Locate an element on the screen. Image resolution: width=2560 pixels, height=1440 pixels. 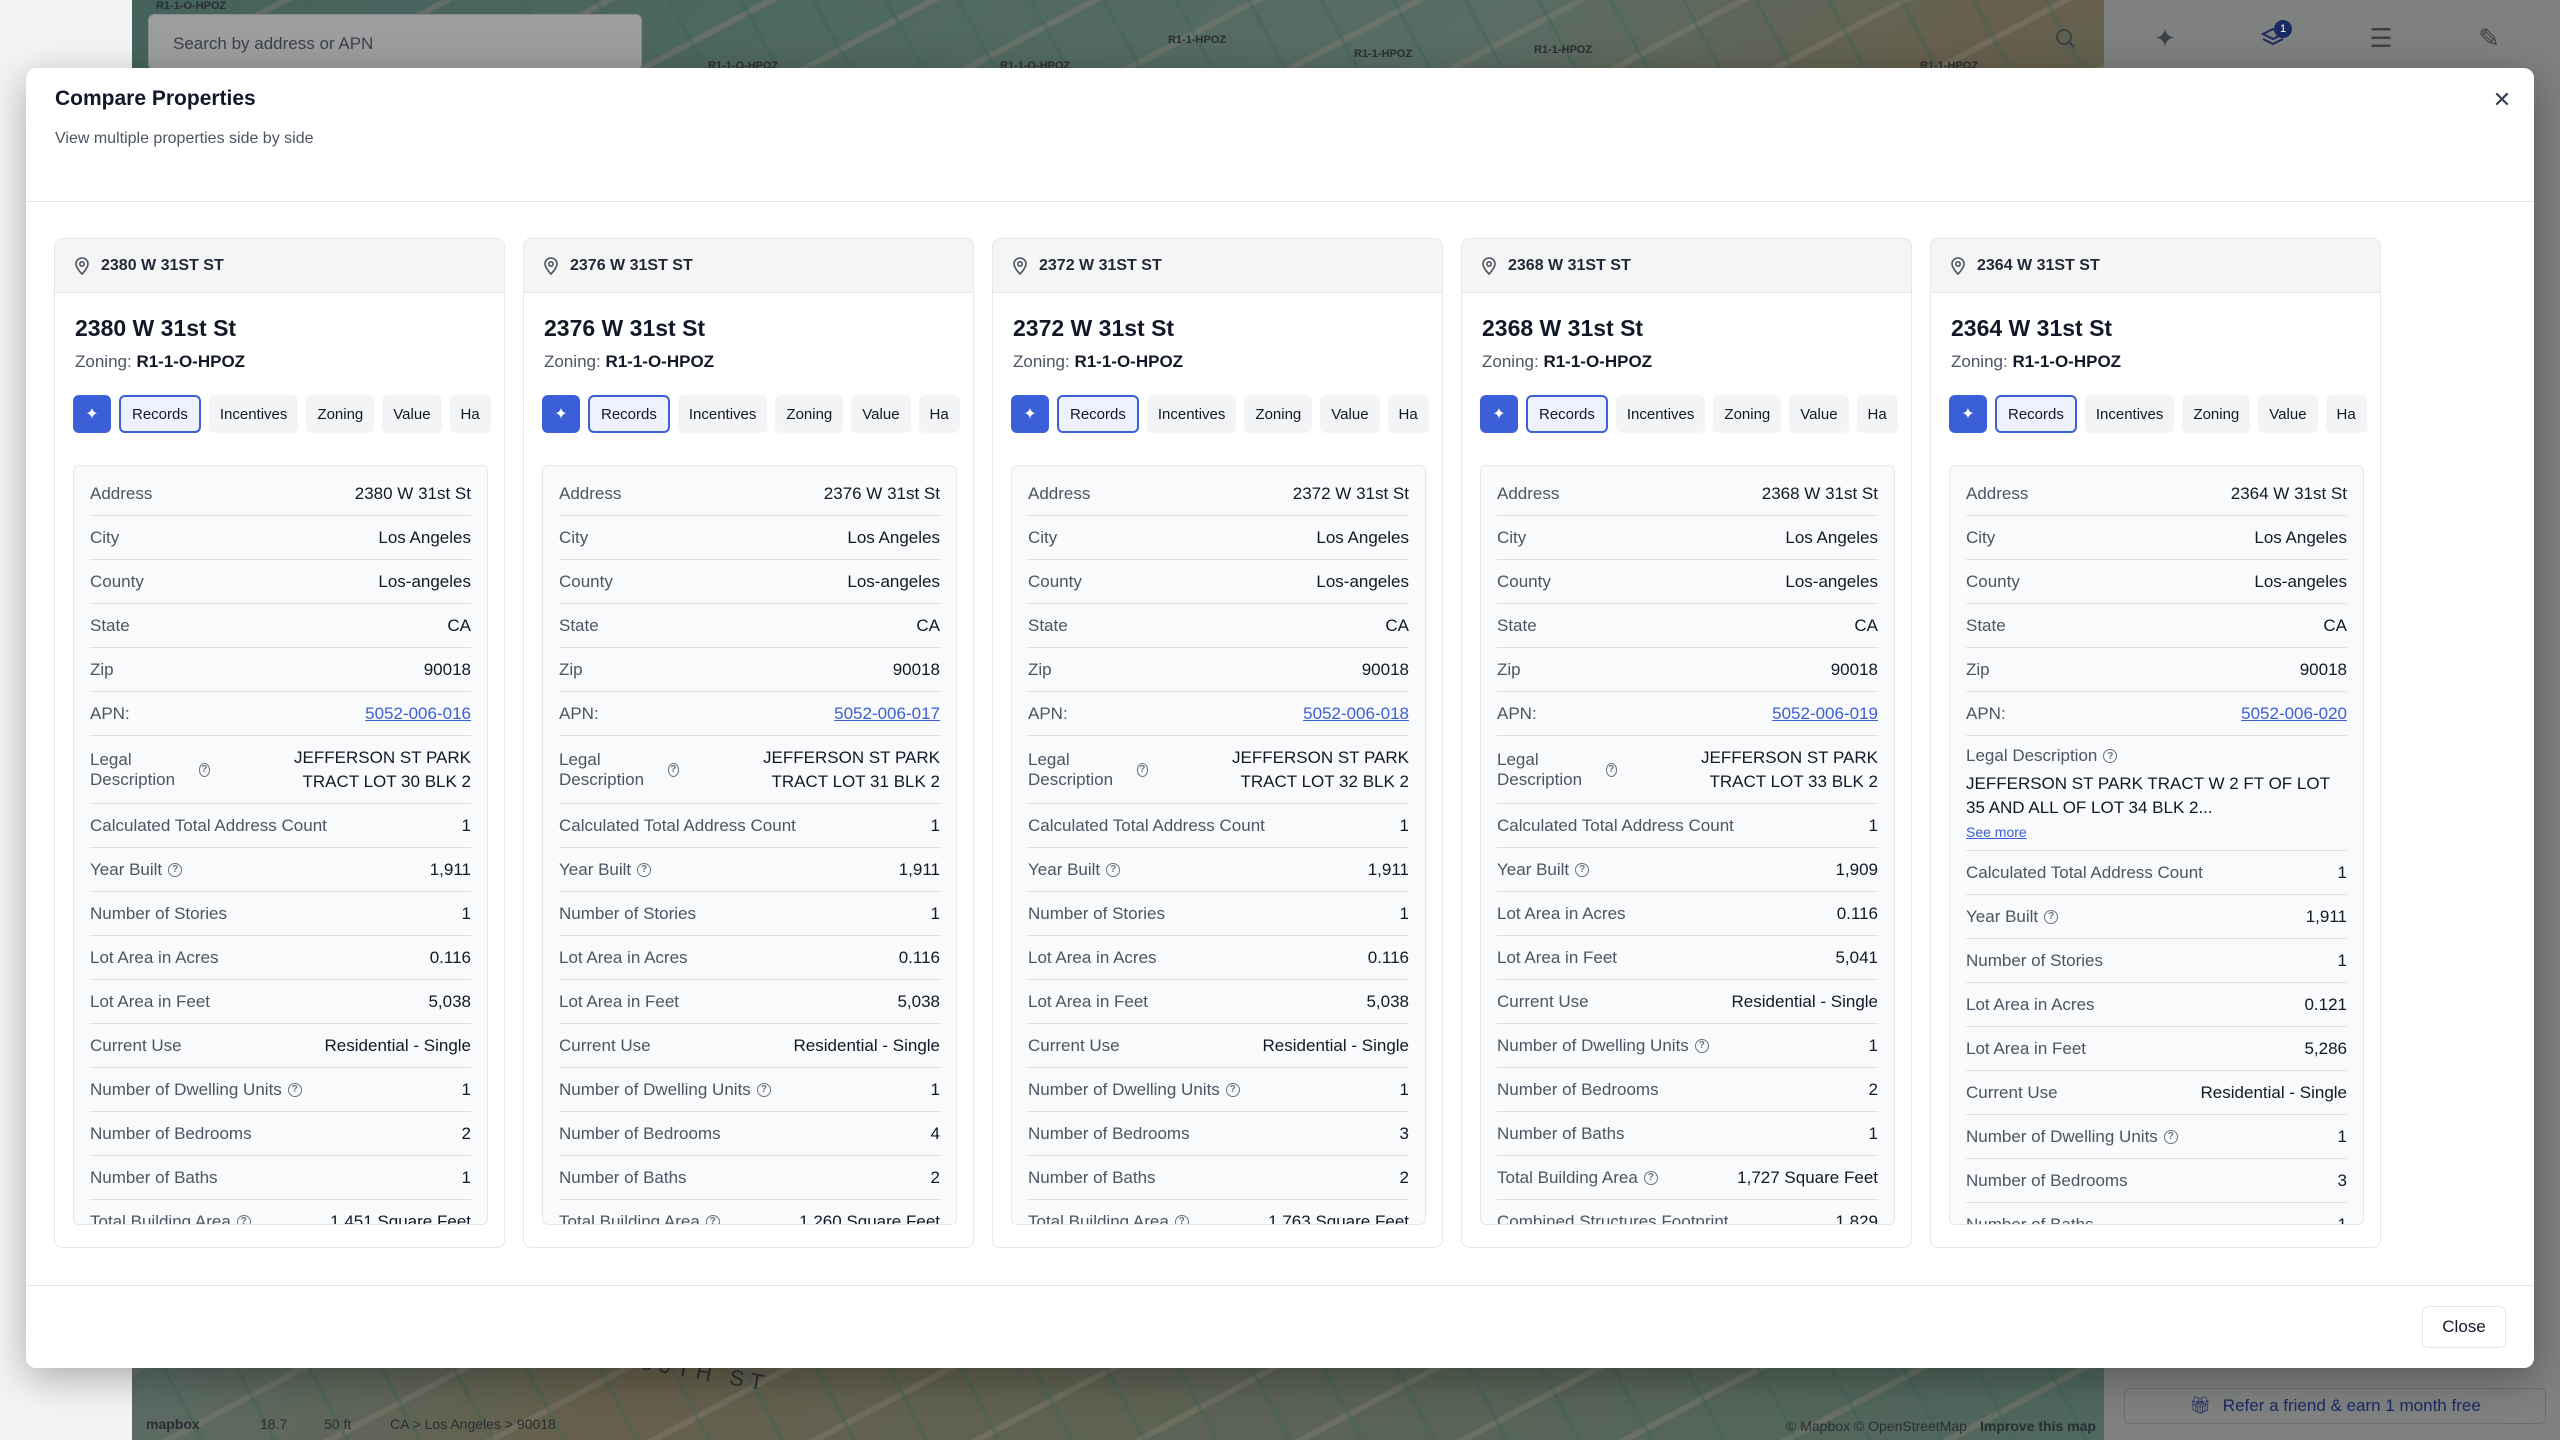
record-row: Total Building Area? 1,260 Square Feet is located at coordinates (749, 1212).